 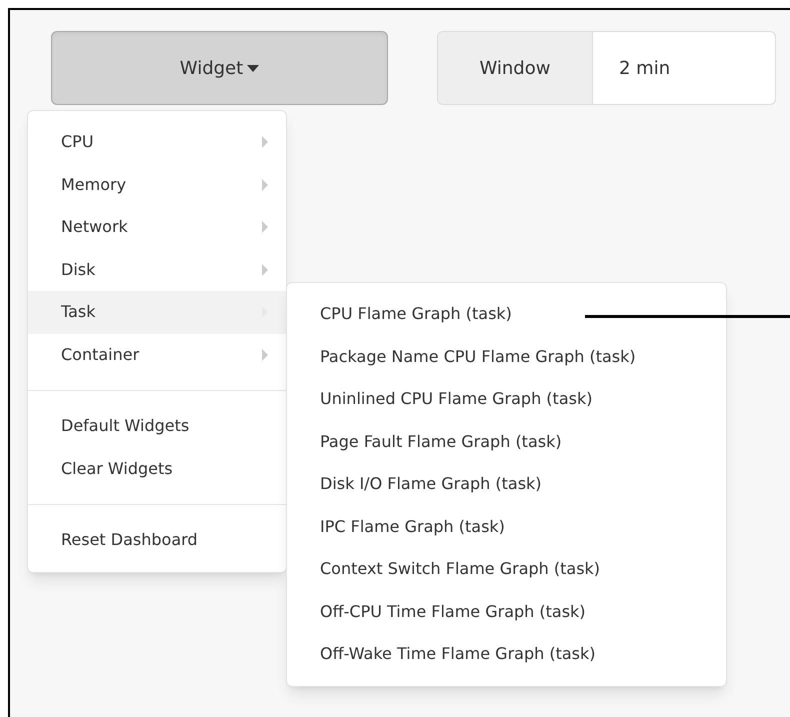 What do you see at coordinates (506, 399) in the screenshot?
I see `submenu-item: Uninlined CPU Flame Graph (task)` at bounding box center [506, 399].